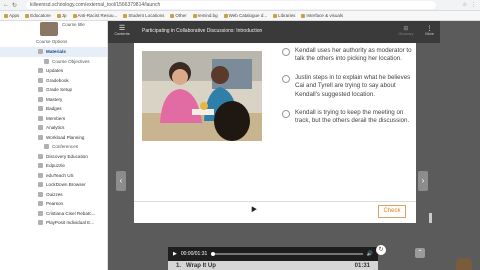  Describe the element at coordinates (464, 264) in the screenshot. I see `avatar` at that location.